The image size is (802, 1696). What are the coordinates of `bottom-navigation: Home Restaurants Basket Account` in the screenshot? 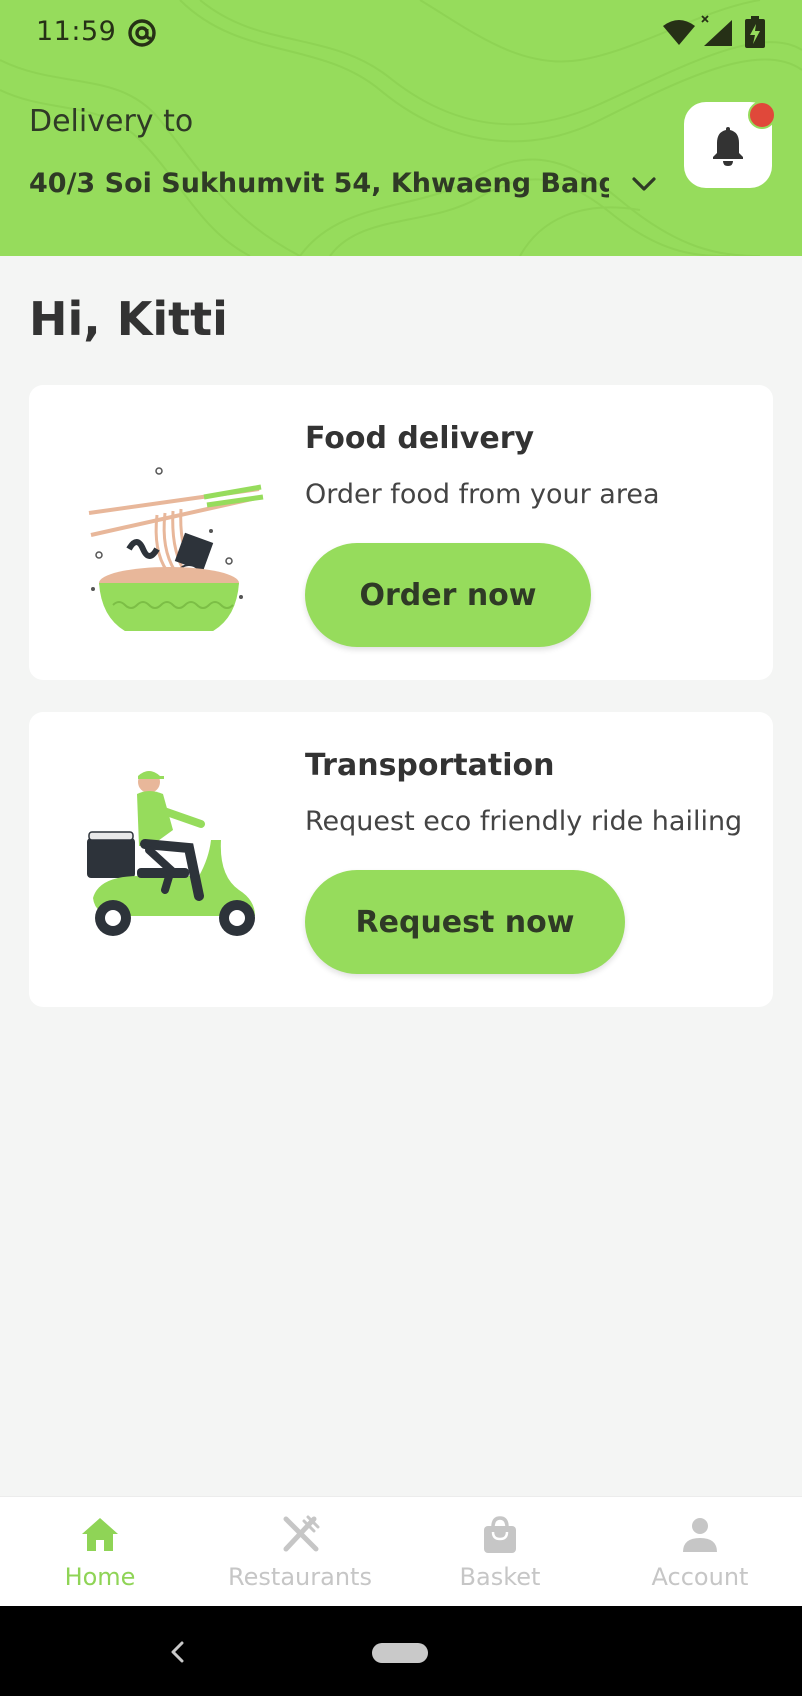 It's located at (401, 1551).